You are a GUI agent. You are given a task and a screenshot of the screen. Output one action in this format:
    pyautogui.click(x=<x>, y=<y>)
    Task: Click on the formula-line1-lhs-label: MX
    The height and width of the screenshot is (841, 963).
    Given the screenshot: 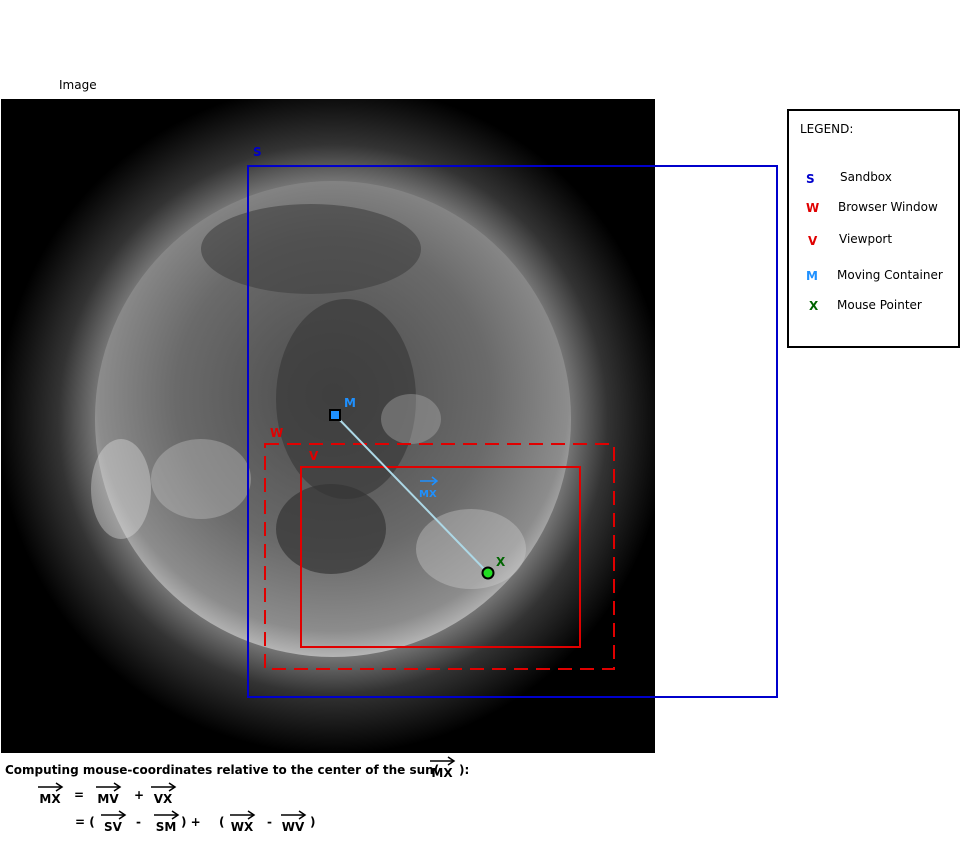 What is the action you would take?
    pyautogui.click(x=50, y=799)
    